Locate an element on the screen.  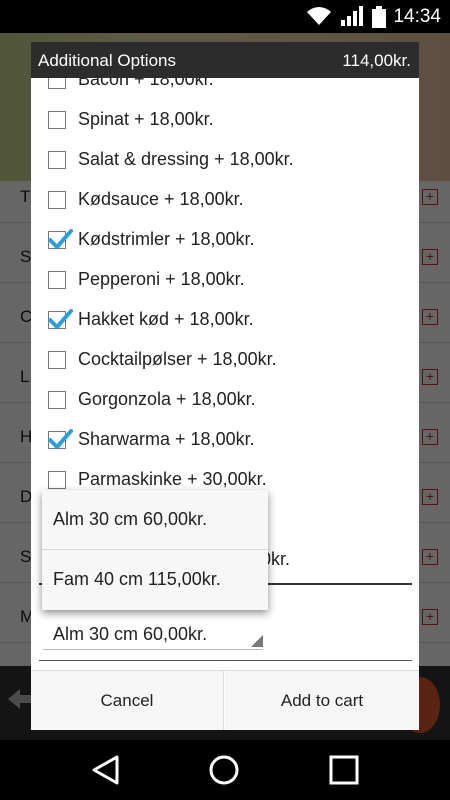
option-label: Sharwarma + 18,00kr. is located at coordinates (166, 439).